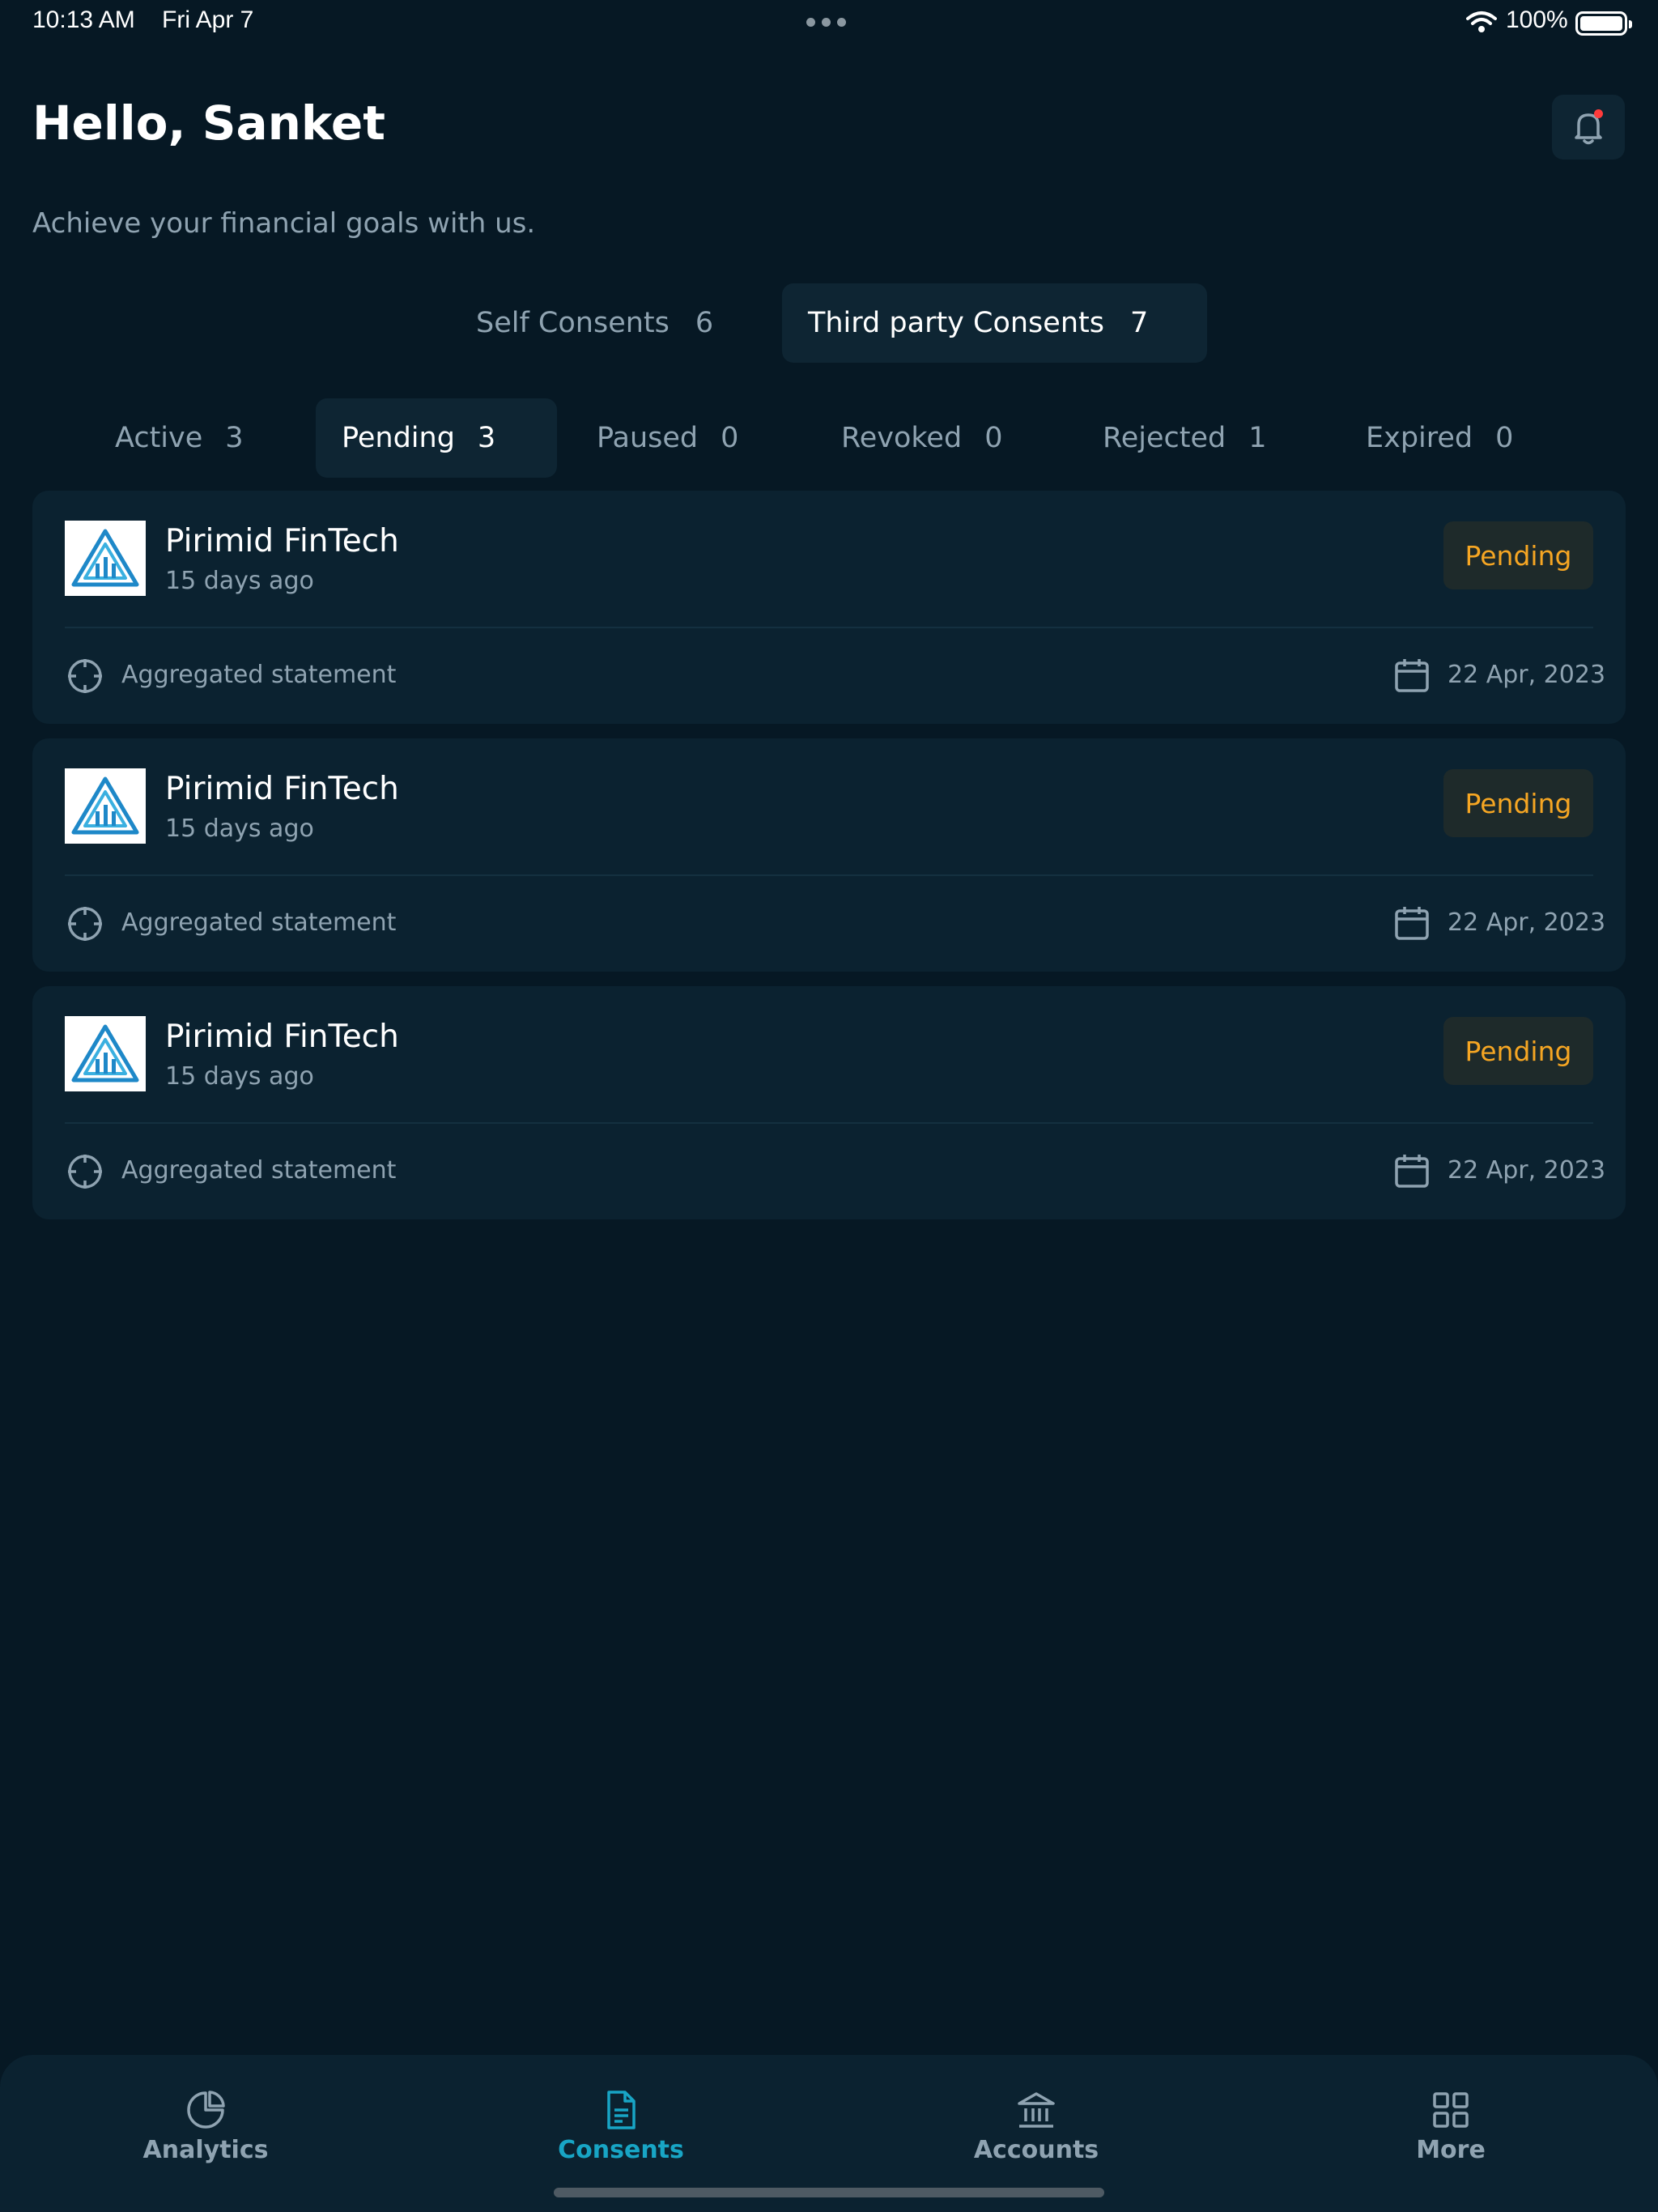 The height and width of the screenshot is (2212, 1658). I want to click on tab-third-party-consents: Third party Consents 7, so click(994, 323).